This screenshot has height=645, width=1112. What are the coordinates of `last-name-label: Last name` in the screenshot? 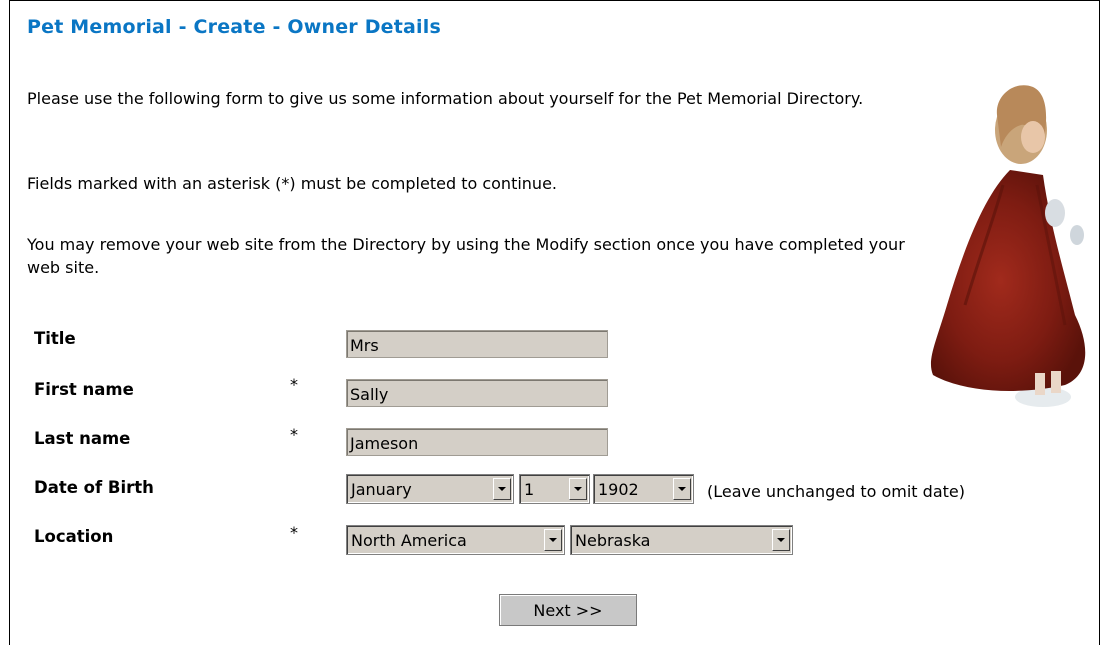 It's located at (82, 438).